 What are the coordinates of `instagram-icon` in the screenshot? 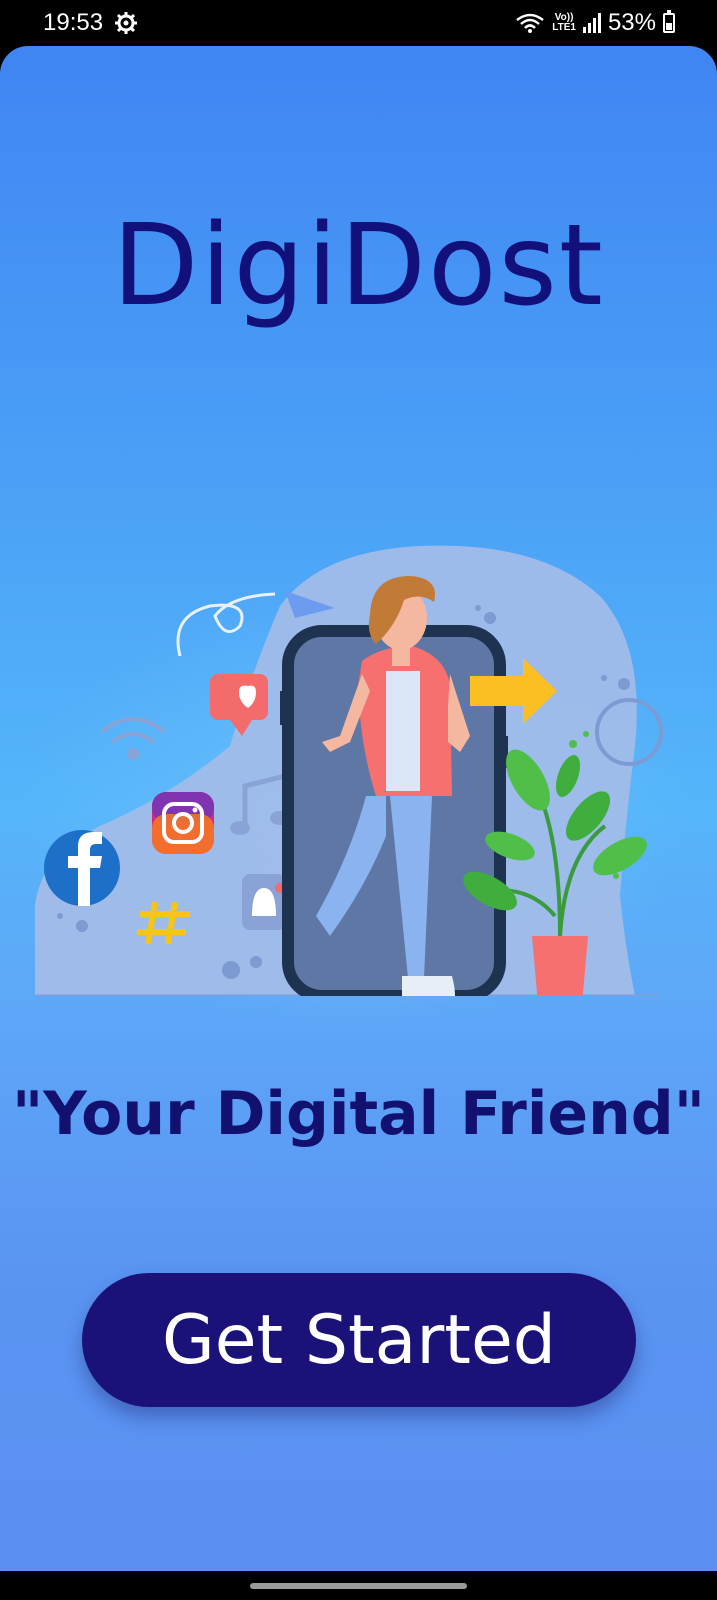 It's located at (183, 823).